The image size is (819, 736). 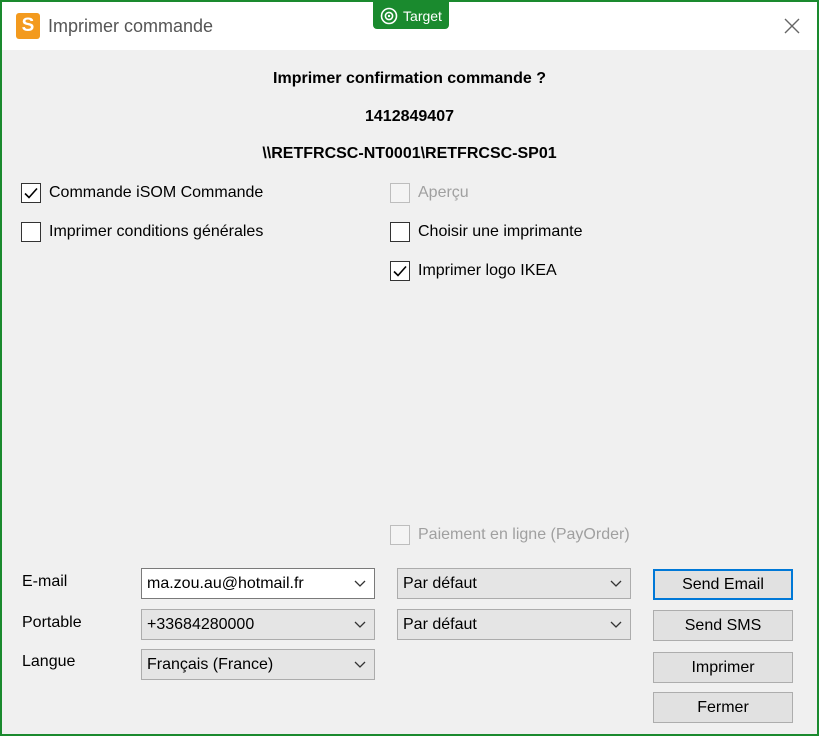 I want to click on phone-value: +33684280000, so click(x=246, y=625).